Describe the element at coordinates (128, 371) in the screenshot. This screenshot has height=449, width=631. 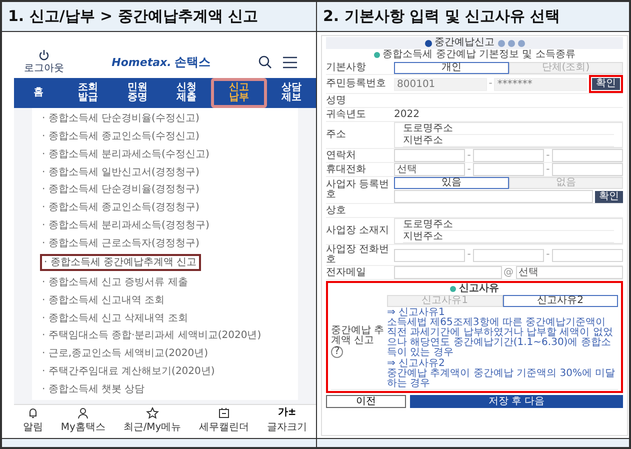
I see `menu-item: · 주택간주임대료 계산해보기(2020년)` at that location.